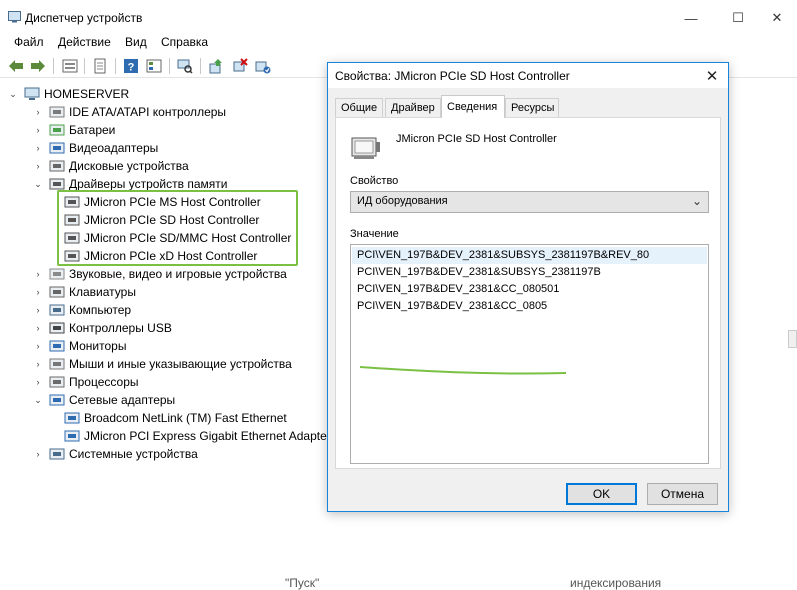 This screenshot has height=590, width=797. What do you see at coordinates (102, 292) in the screenshot?
I see `tree-item-label: Клавиатуры` at bounding box center [102, 292].